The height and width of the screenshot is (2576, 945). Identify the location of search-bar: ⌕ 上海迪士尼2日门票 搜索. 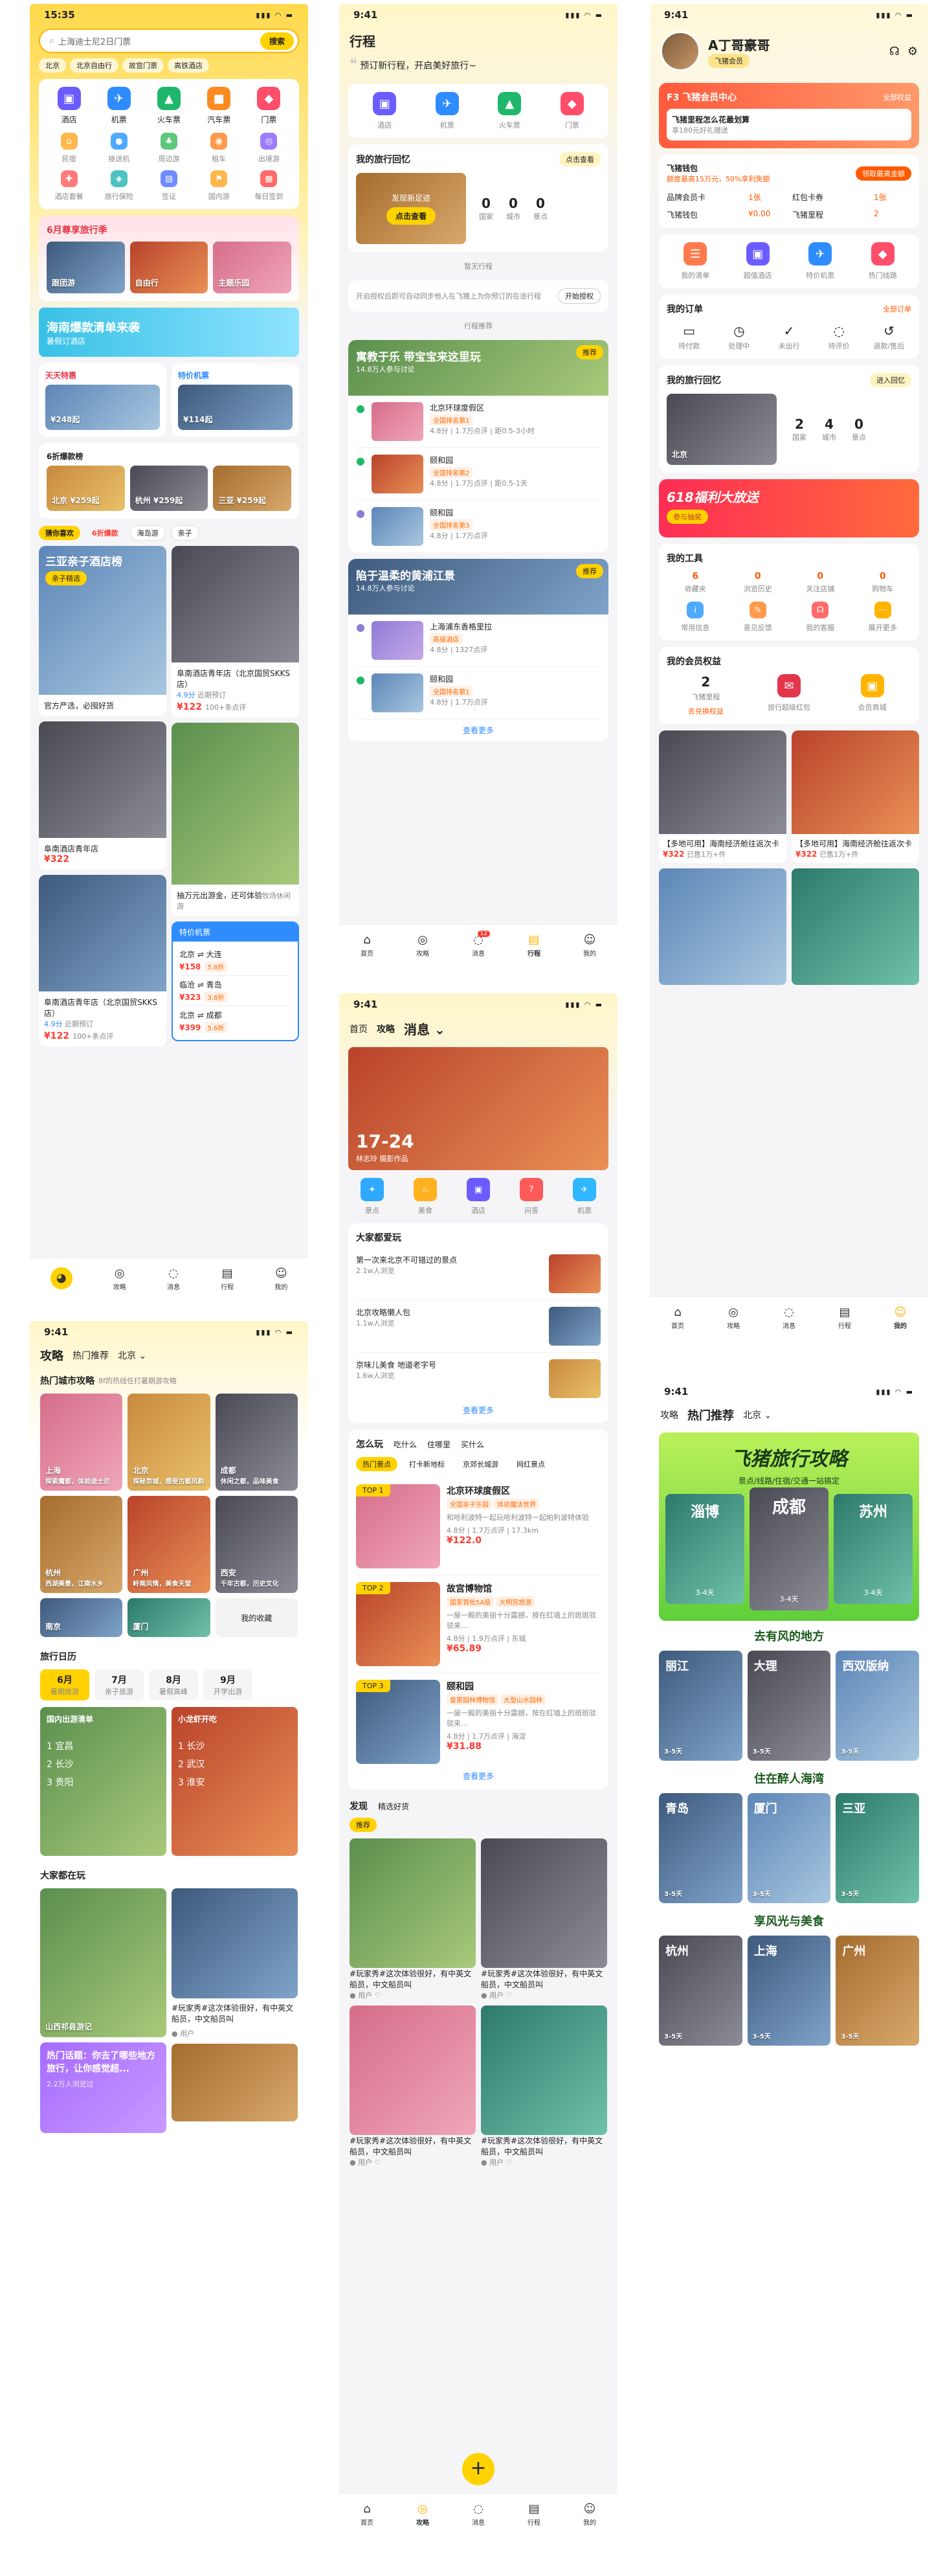
(169, 40).